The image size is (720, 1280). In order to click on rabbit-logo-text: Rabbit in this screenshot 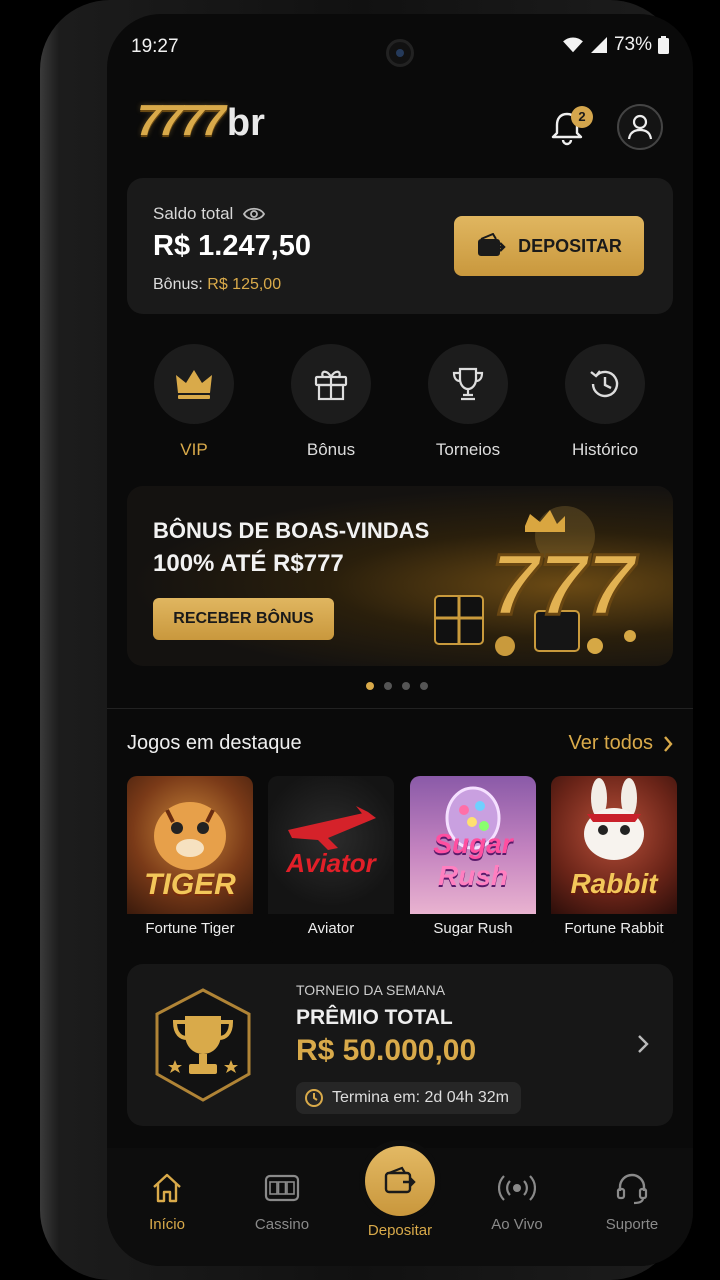, I will do `click(614, 883)`.